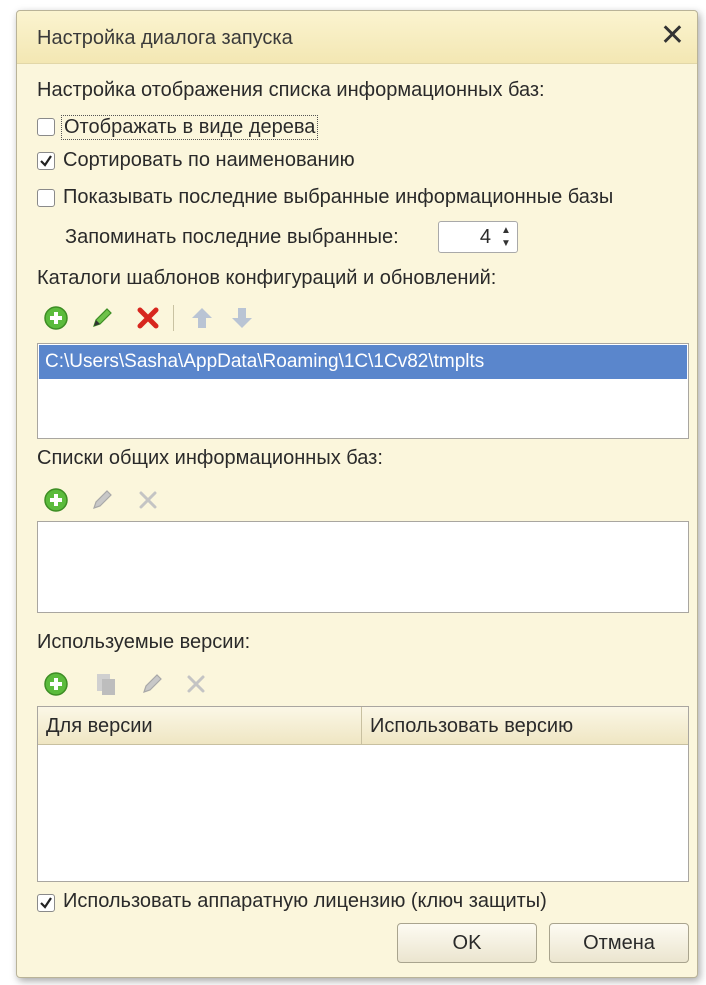 This screenshot has height=985, width=706. What do you see at coordinates (363, 567) in the screenshot?
I see `shared-lists-list` at bounding box center [363, 567].